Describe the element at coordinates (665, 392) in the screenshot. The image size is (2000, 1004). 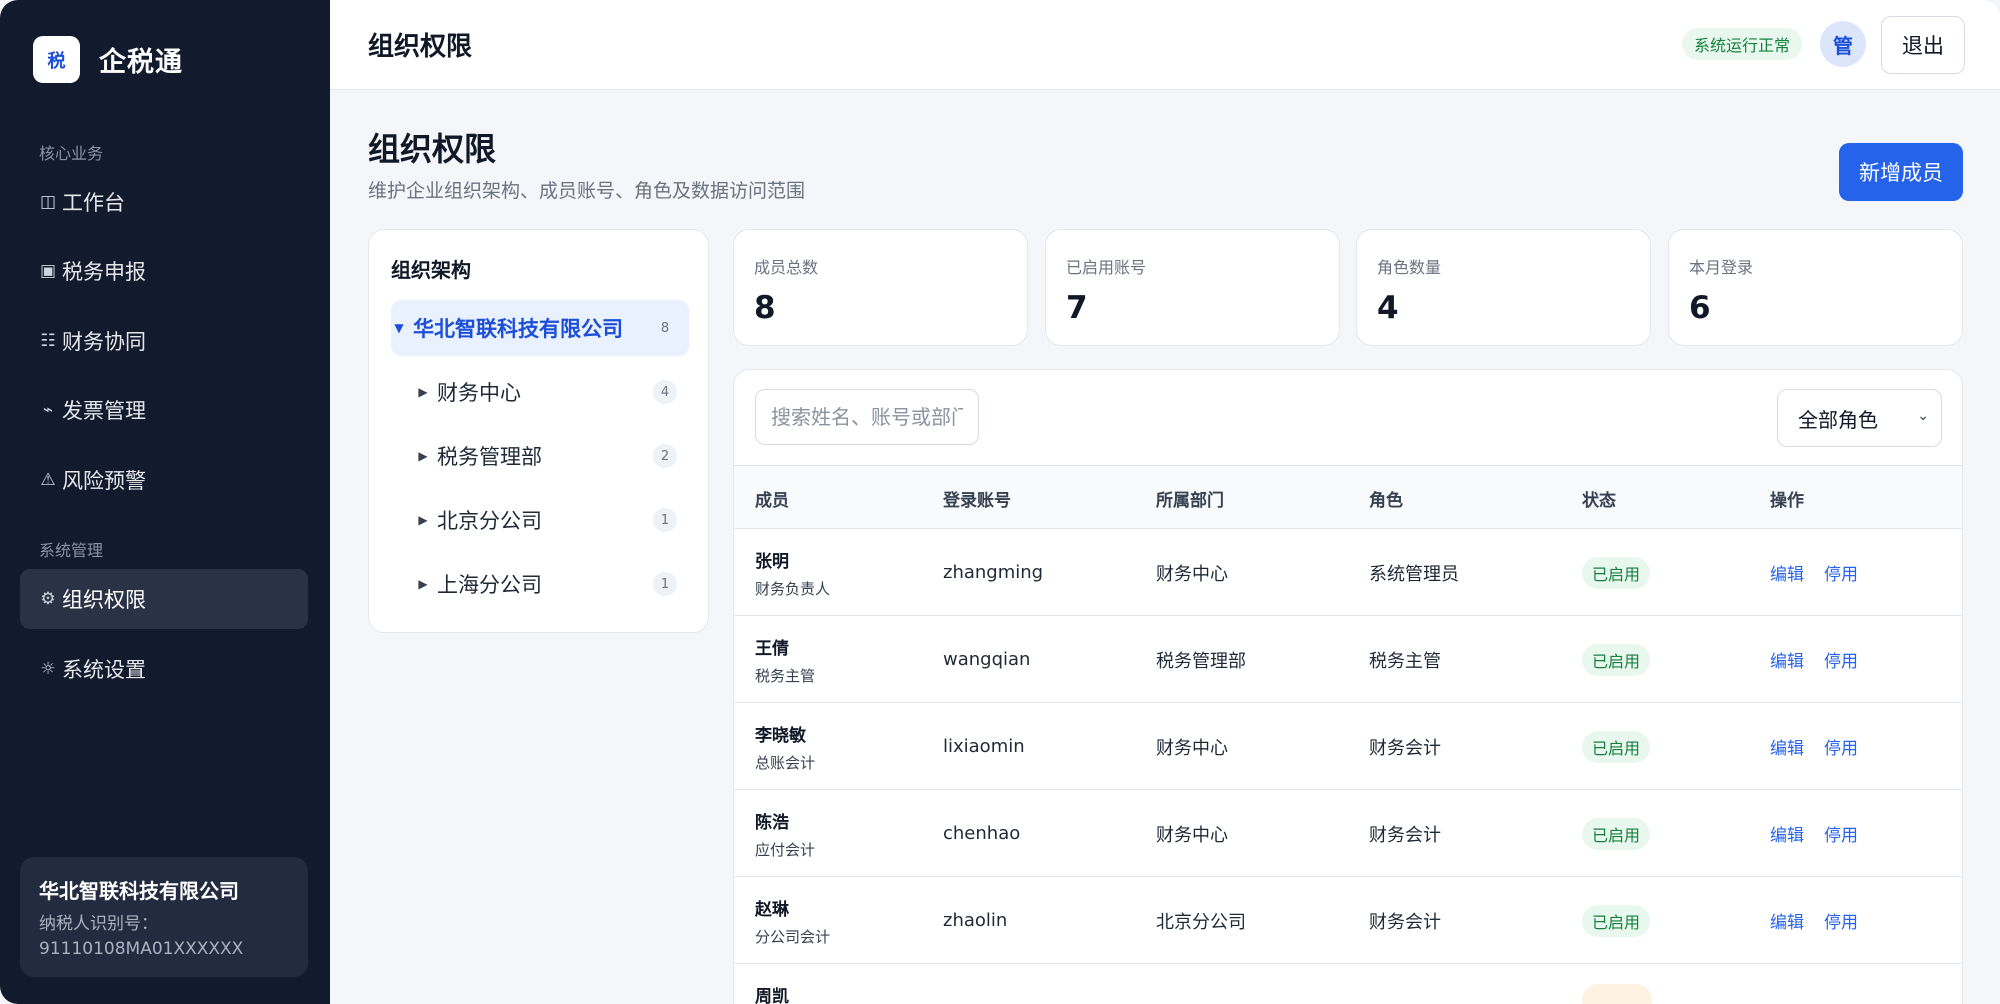
I see `tree-node-count: 4` at that location.